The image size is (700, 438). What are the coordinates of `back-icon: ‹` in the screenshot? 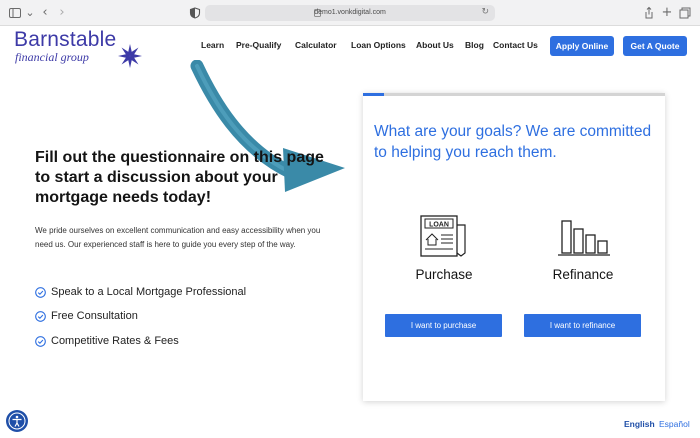 It's located at (45, 13).